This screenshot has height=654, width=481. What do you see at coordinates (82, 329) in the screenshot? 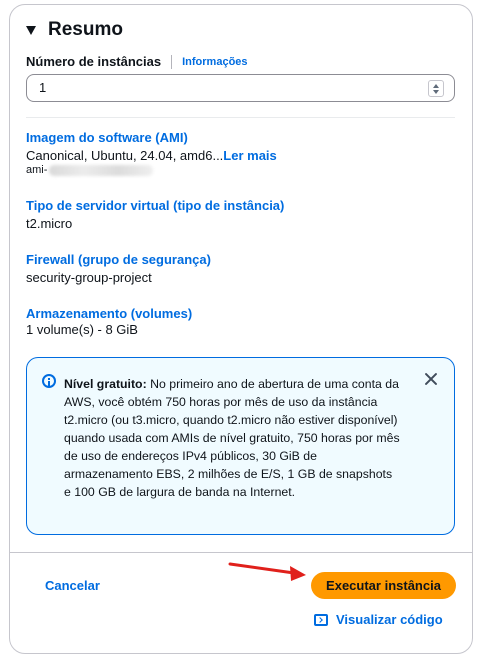
I see `storage-value: 1 volume(s) - 8 GiB` at bounding box center [82, 329].